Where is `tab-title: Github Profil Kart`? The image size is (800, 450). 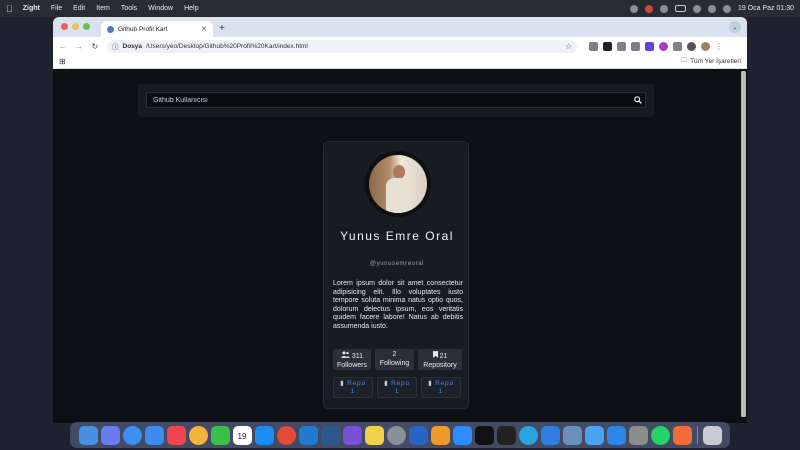
tab-title: Github Profil Kart is located at coordinates (143, 29).